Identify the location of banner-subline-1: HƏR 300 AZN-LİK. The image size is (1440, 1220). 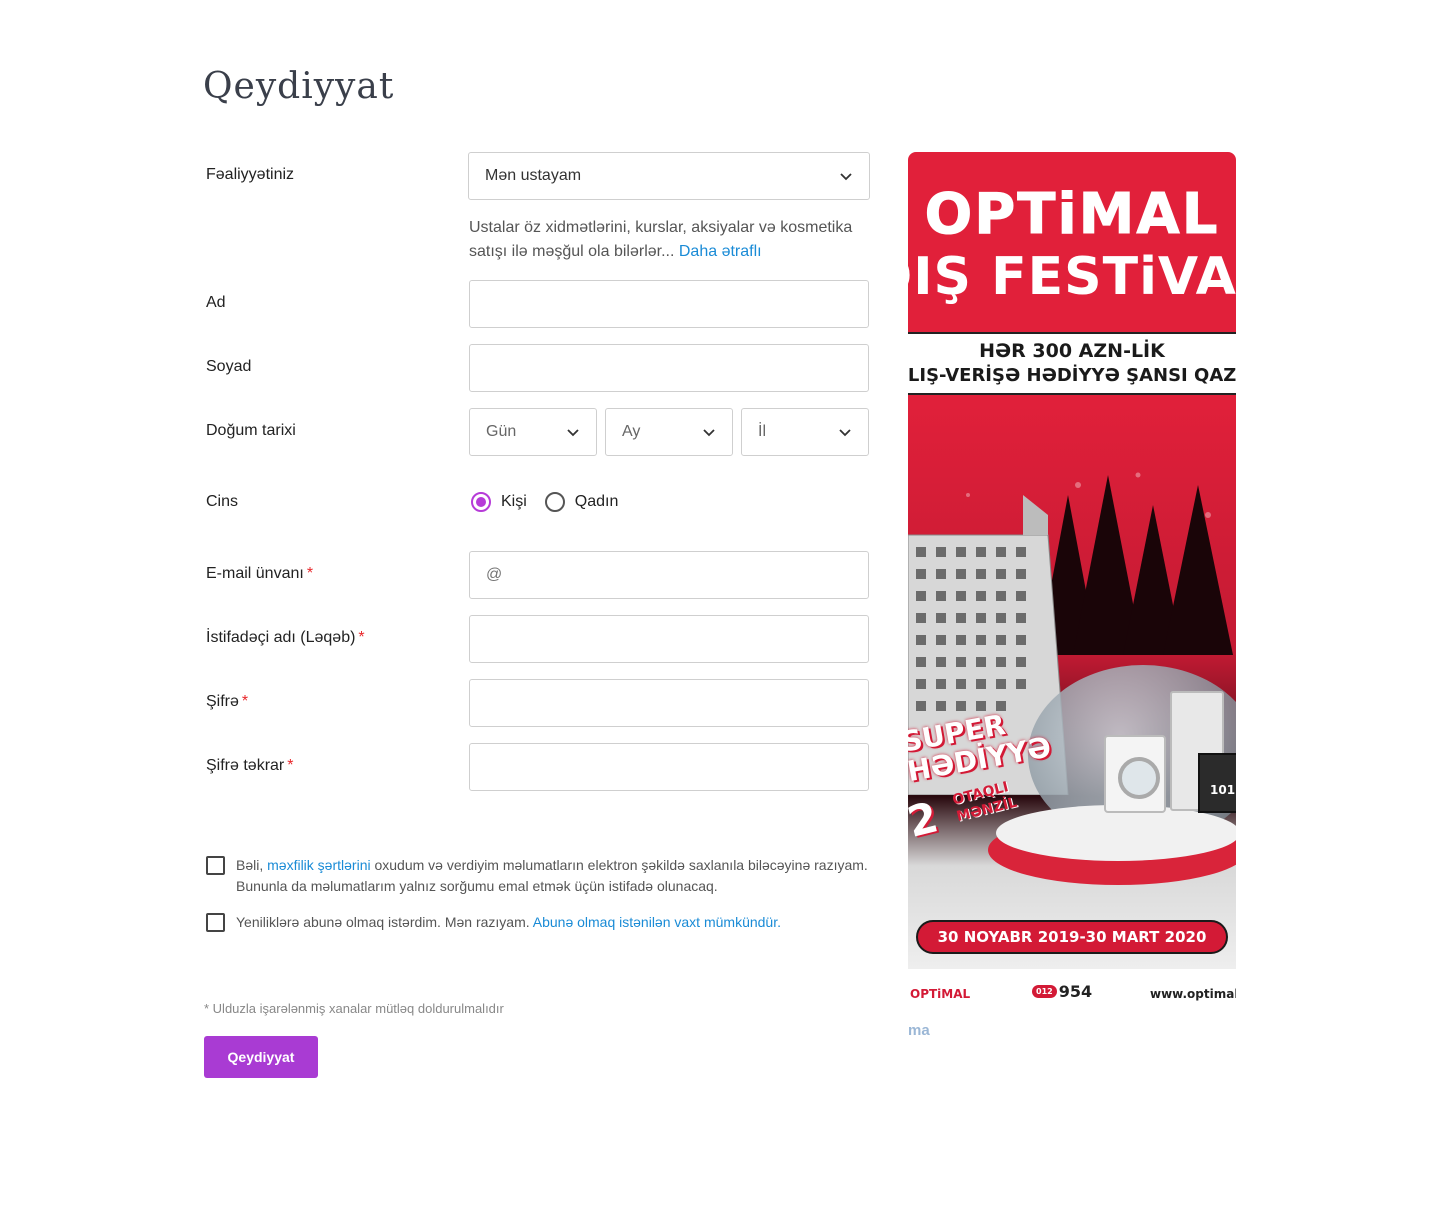
(1072, 351).